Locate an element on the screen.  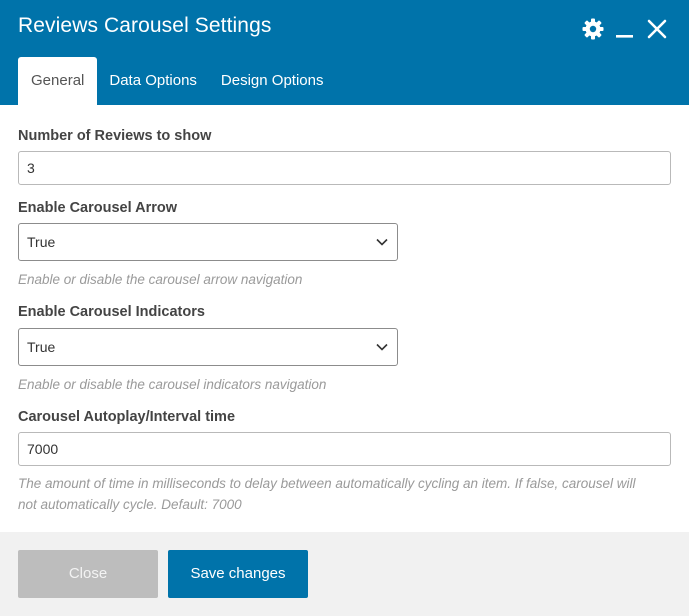
reviews-count-input: 3 is located at coordinates (344, 168).